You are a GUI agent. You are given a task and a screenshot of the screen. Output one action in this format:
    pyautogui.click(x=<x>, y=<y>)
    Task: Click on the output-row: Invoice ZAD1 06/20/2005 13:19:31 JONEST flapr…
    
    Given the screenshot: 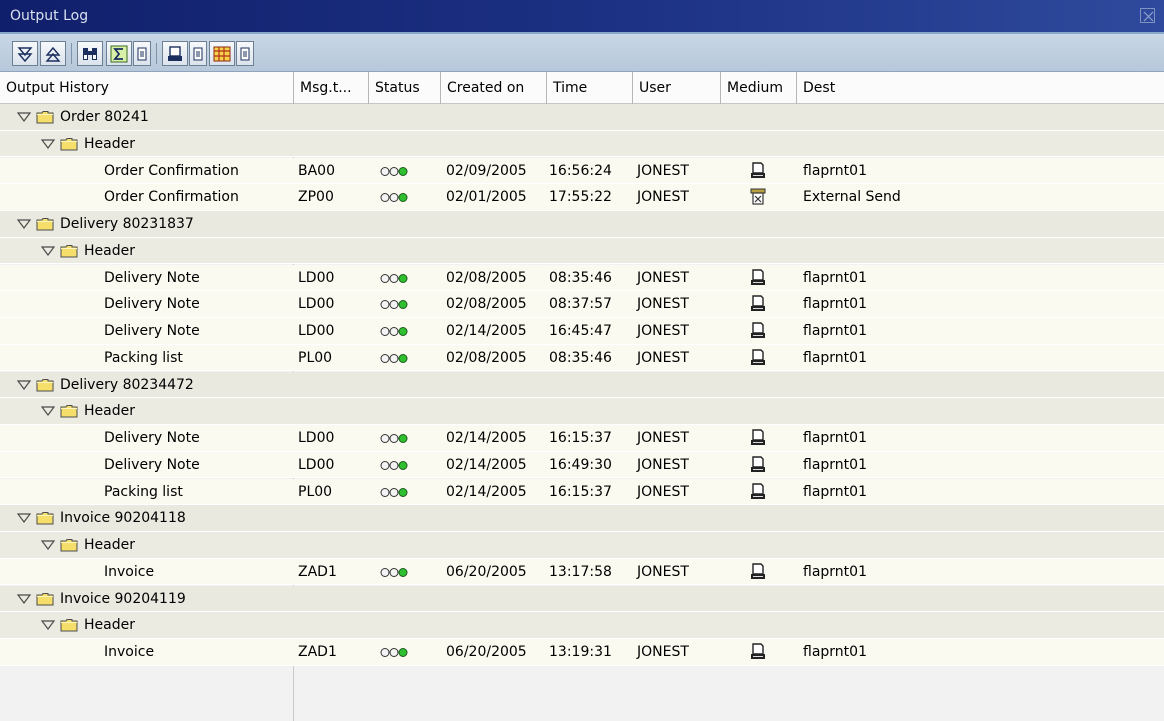 What is the action you would take?
    pyautogui.click(x=582, y=652)
    